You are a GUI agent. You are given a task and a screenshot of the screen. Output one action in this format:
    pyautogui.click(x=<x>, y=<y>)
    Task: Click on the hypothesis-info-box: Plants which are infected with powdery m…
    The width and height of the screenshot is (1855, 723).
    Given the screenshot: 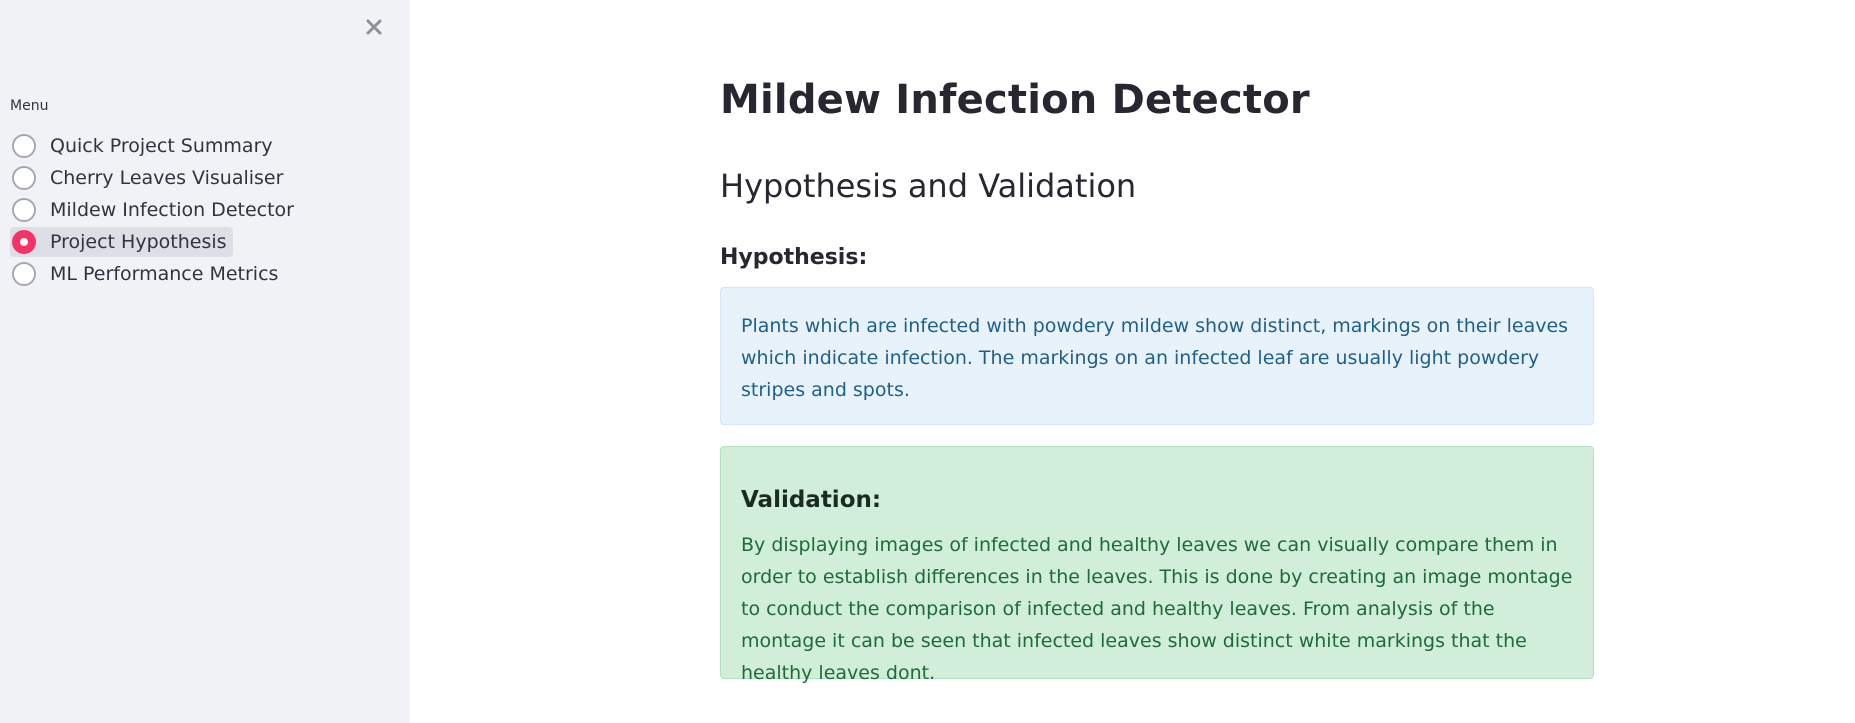 What is the action you would take?
    pyautogui.click(x=1157, y=356)
    